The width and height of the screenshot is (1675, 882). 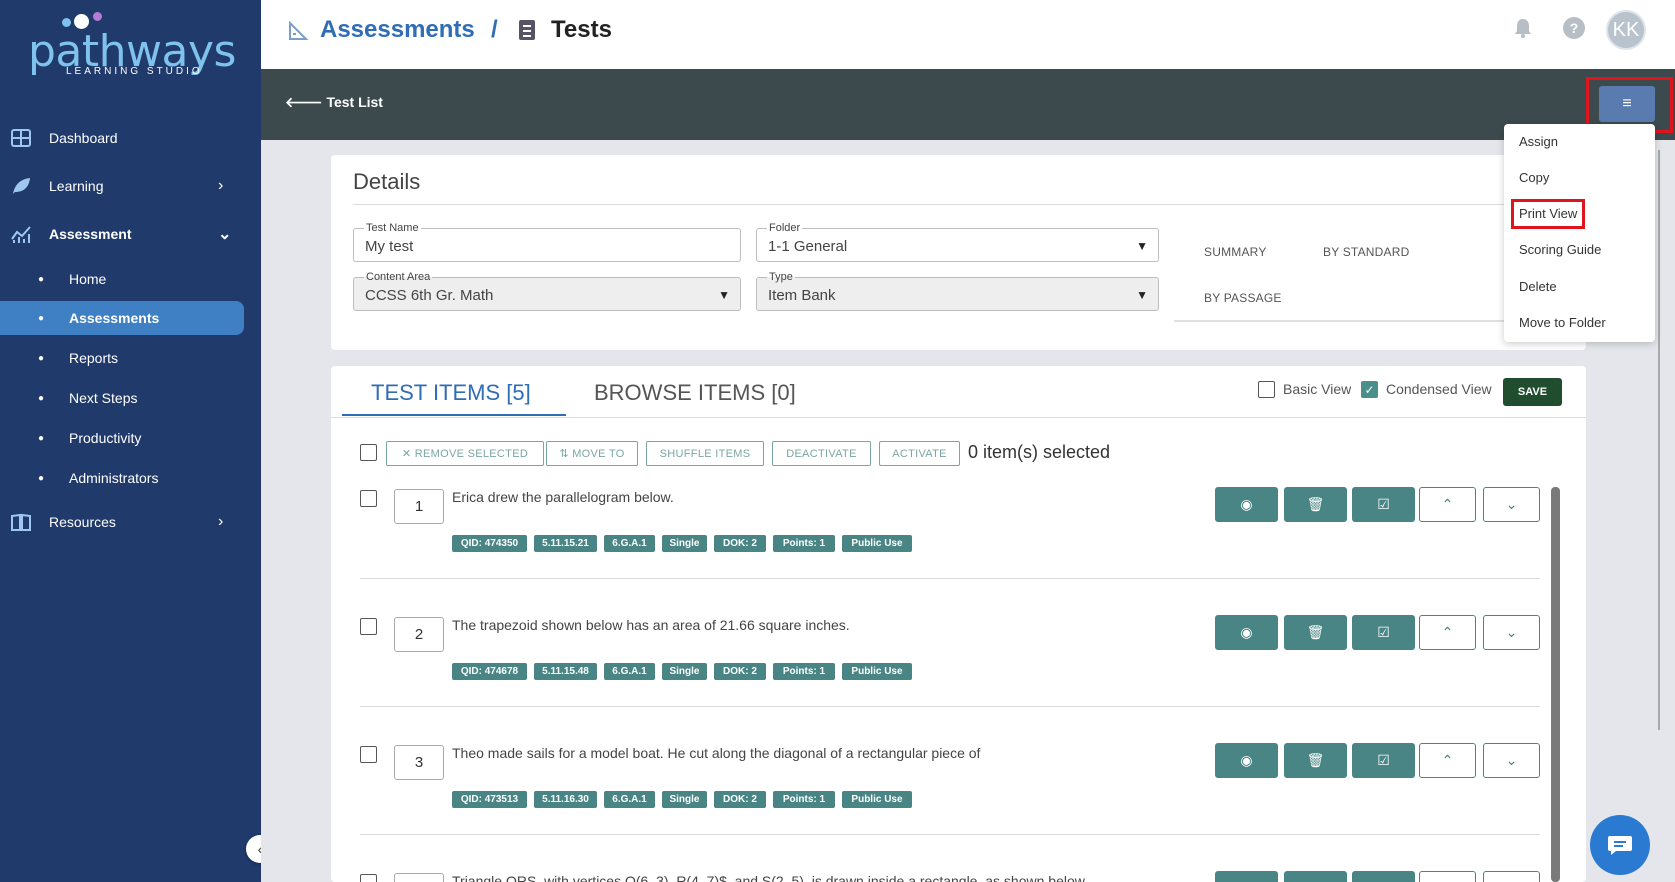 What do you see at coordinates (547, 241) in the screenshot?
I see `test-name-field: Test Name My test` at bounding box center [547, 241].